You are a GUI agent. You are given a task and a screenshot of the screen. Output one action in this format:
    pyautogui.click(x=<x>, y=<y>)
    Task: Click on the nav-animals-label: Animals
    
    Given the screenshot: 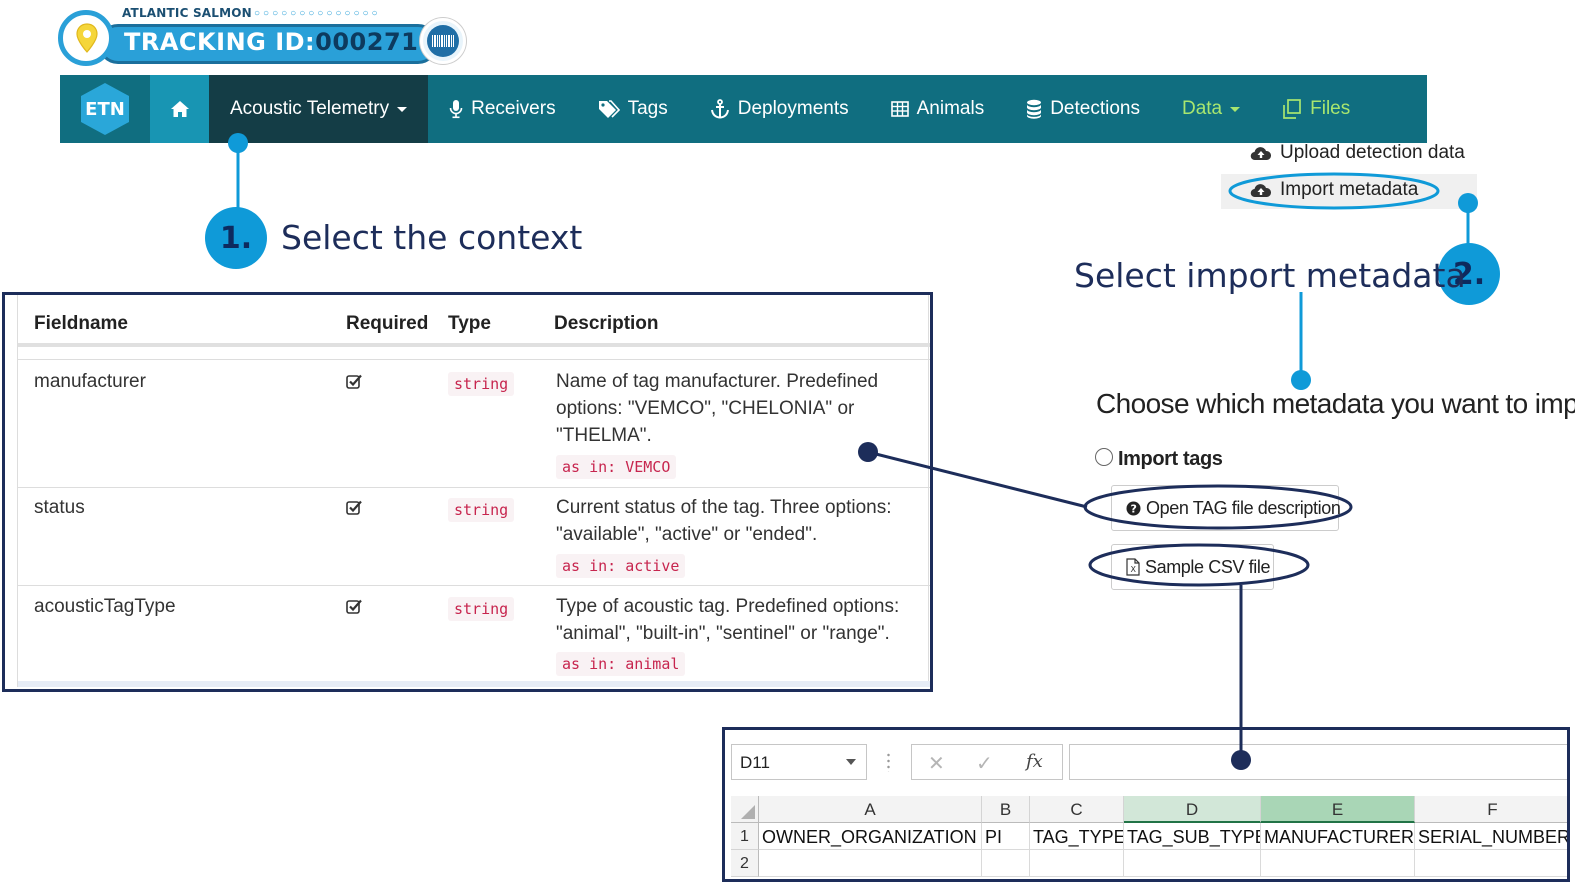 What is the action you would take?
    pyautogui.click(x=950, y=108)
    